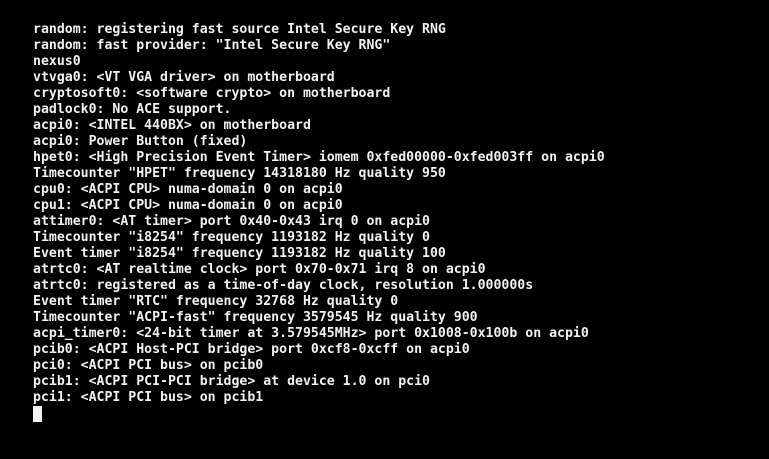 Image resolution: width=769 pixels, height=459 pixels. Describe the element at coordinates (57, 61) in the screenshot. I see `log-line: nexus0` at that location.